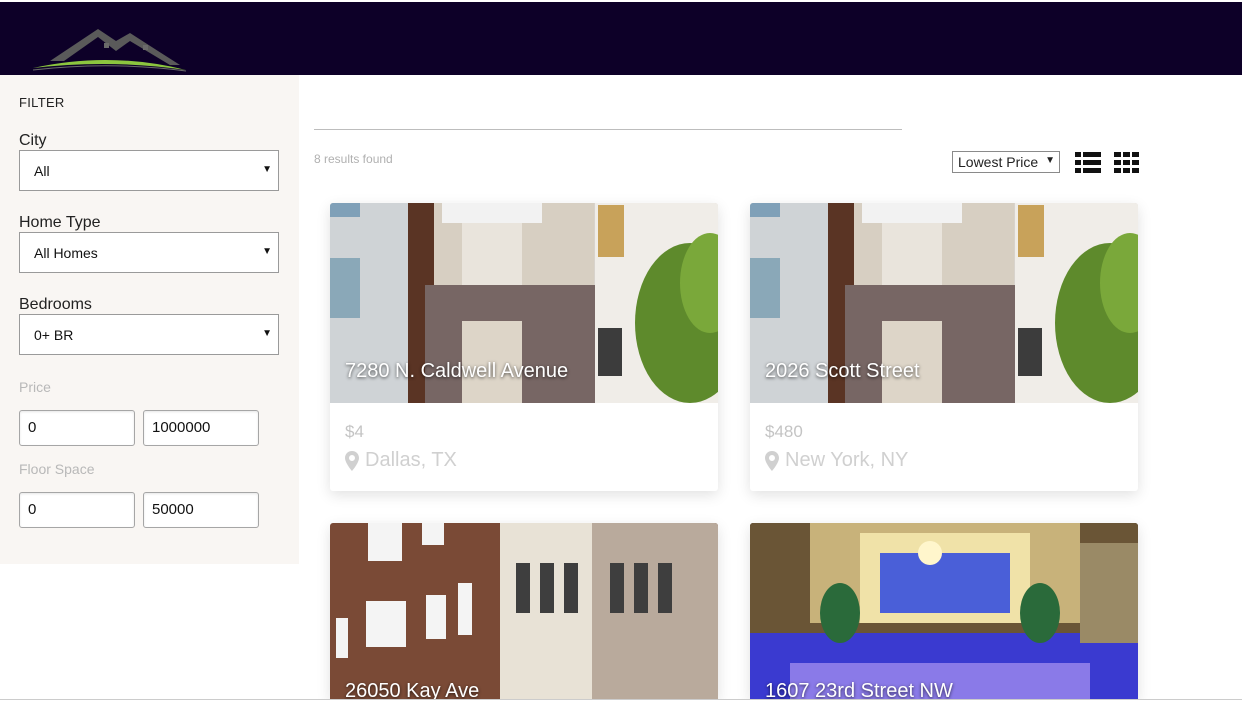  Describe the element at coordinates (842, 371) in the screenshot. I see `listing-title: 2026 Scott Street` at that location.